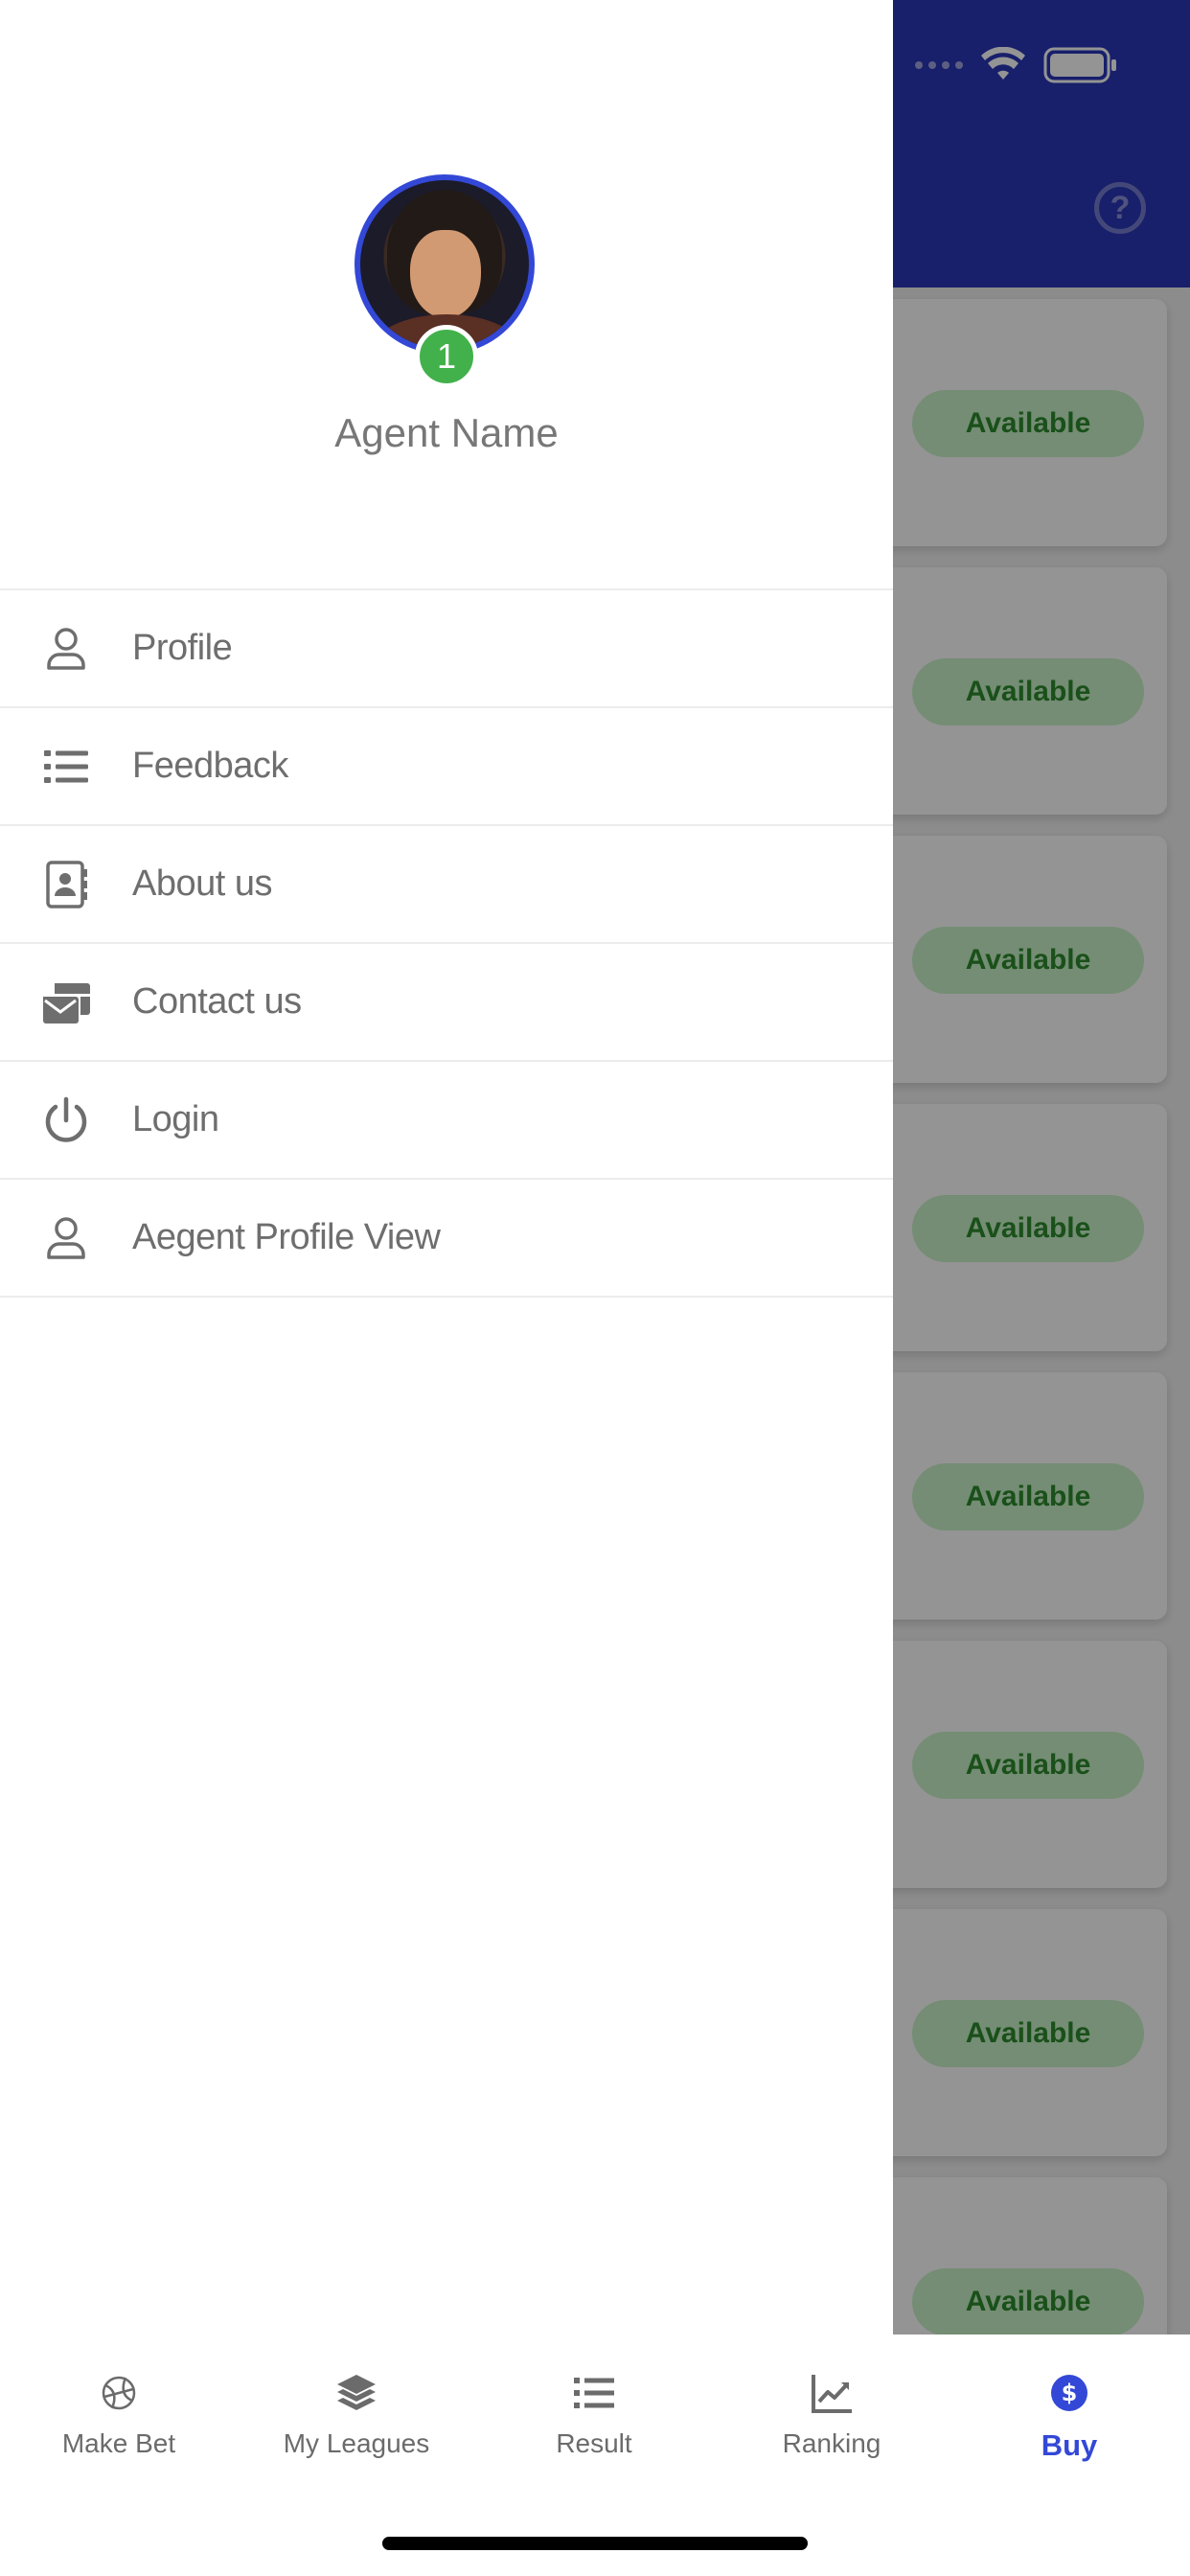 The height and width of the screenshot is (2576, 1190). I want to click on menu-item-label: Aegent Profile View, so click(287, 1237).